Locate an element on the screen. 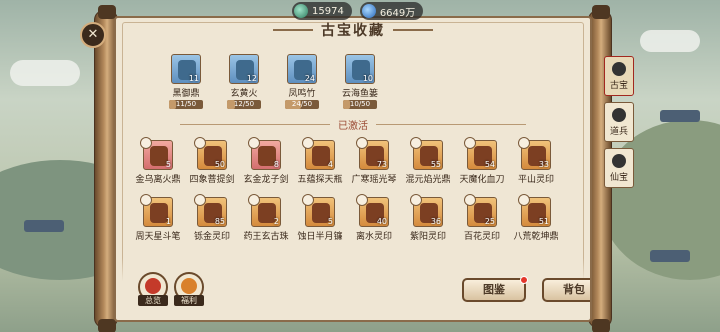  bg-building is located at coordinates (670, 256).